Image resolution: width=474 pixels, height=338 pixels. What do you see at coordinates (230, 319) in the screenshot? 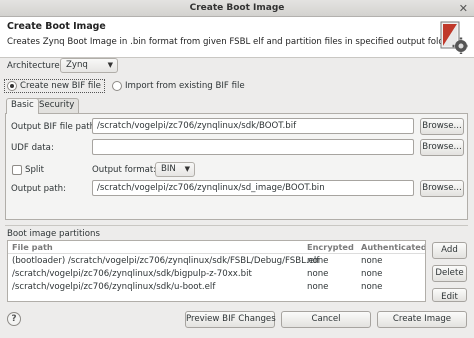
I see `preview-bif-button: Preview BIF Changes` at bounding box center [230, 319].